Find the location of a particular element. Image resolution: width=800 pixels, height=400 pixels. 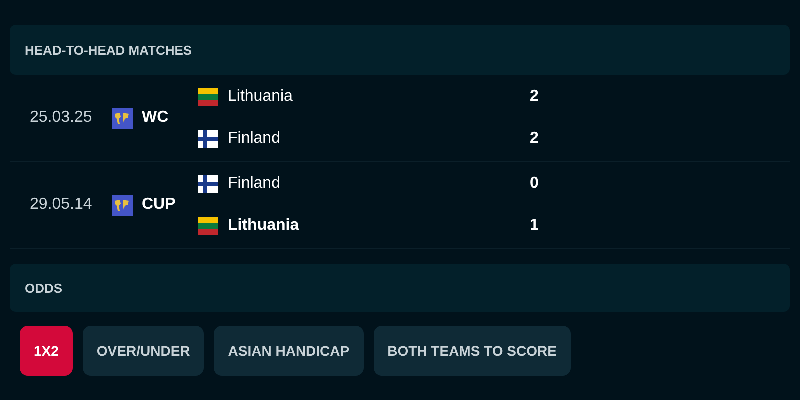

match-date: 29.05.14 is located at coordinates (62, 205).